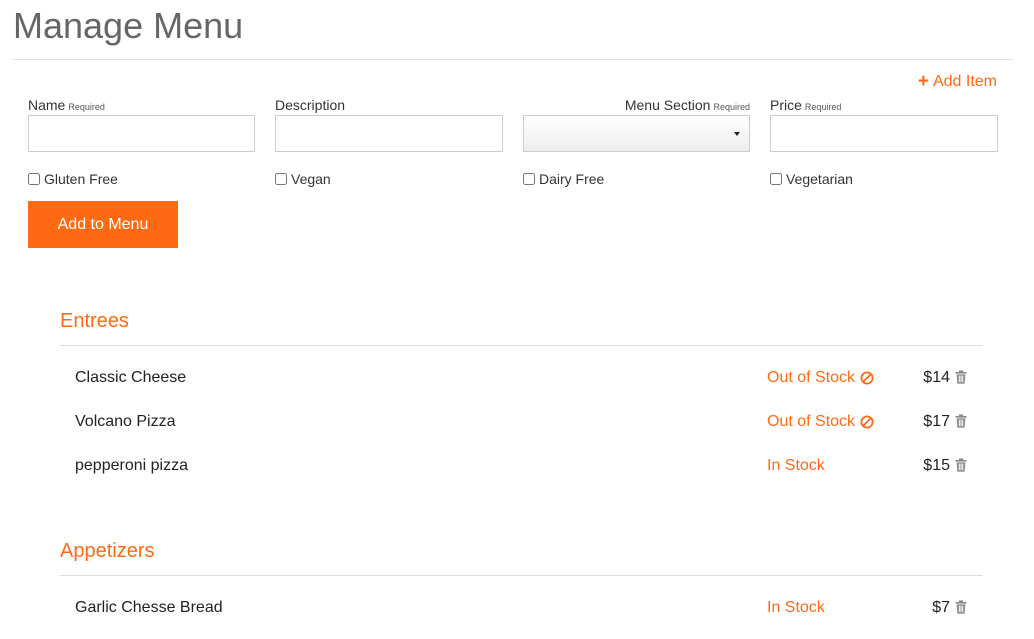  I want to click on dairy-free-checkbox, so click(529, 179).